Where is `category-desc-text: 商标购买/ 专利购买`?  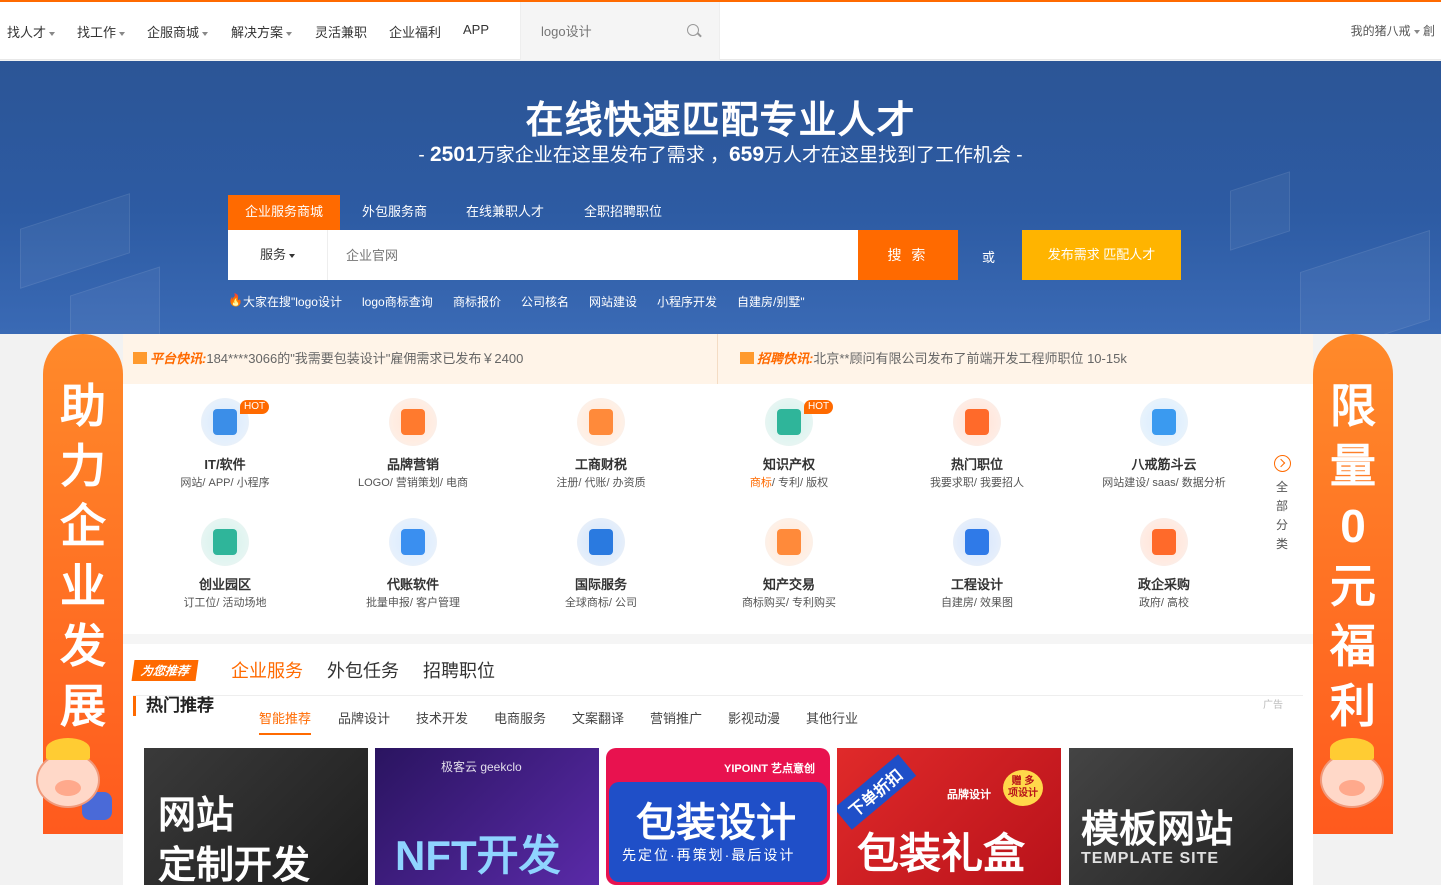
category-desc-text: 商标购买/ 专利购买 is located at coordinates (789, 603).